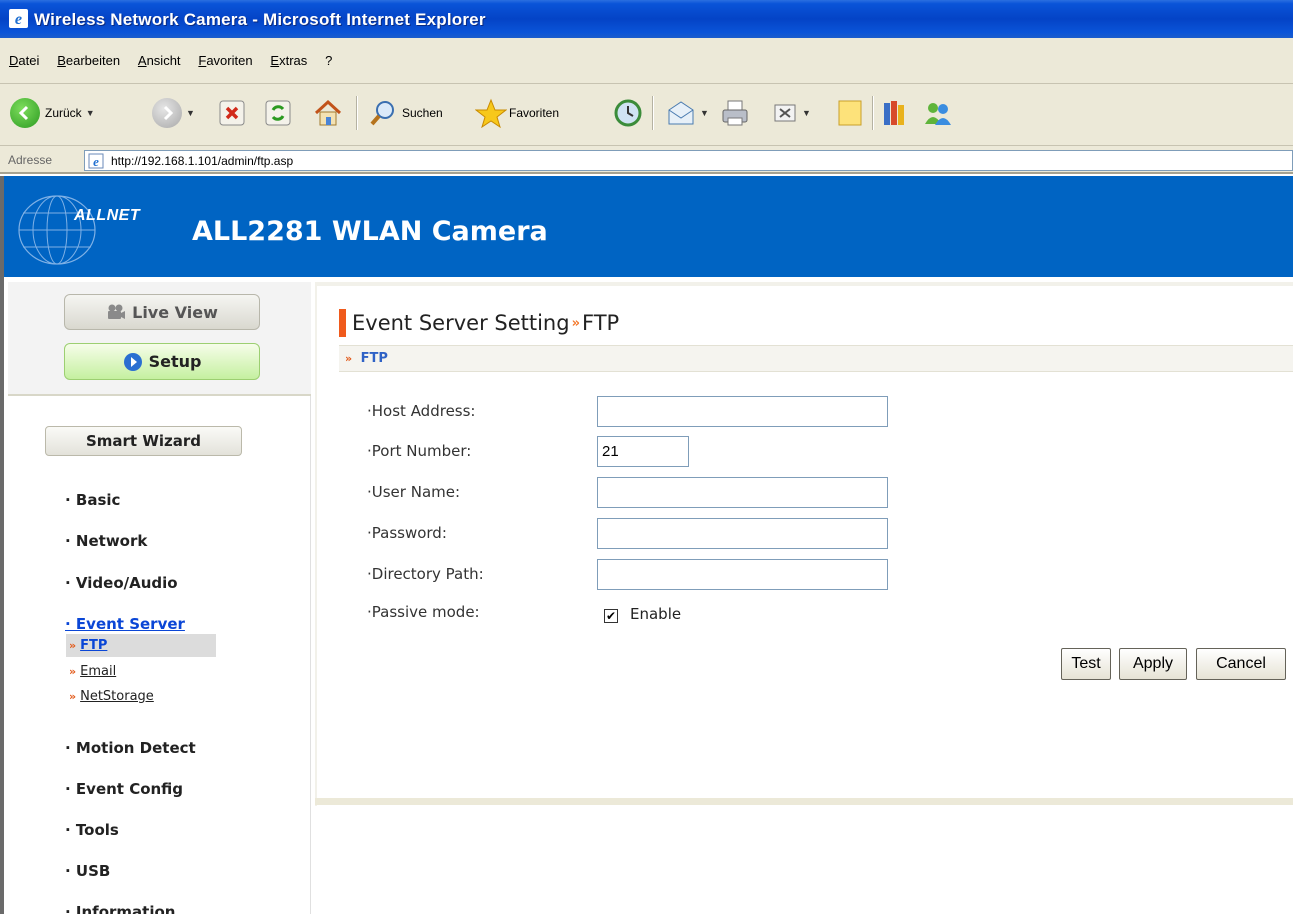  What do you see at coordinates (88, 60) in the screenshot?
I see `menu-bearbeiten: Bearbeiten` at bounding box center [88, 60].